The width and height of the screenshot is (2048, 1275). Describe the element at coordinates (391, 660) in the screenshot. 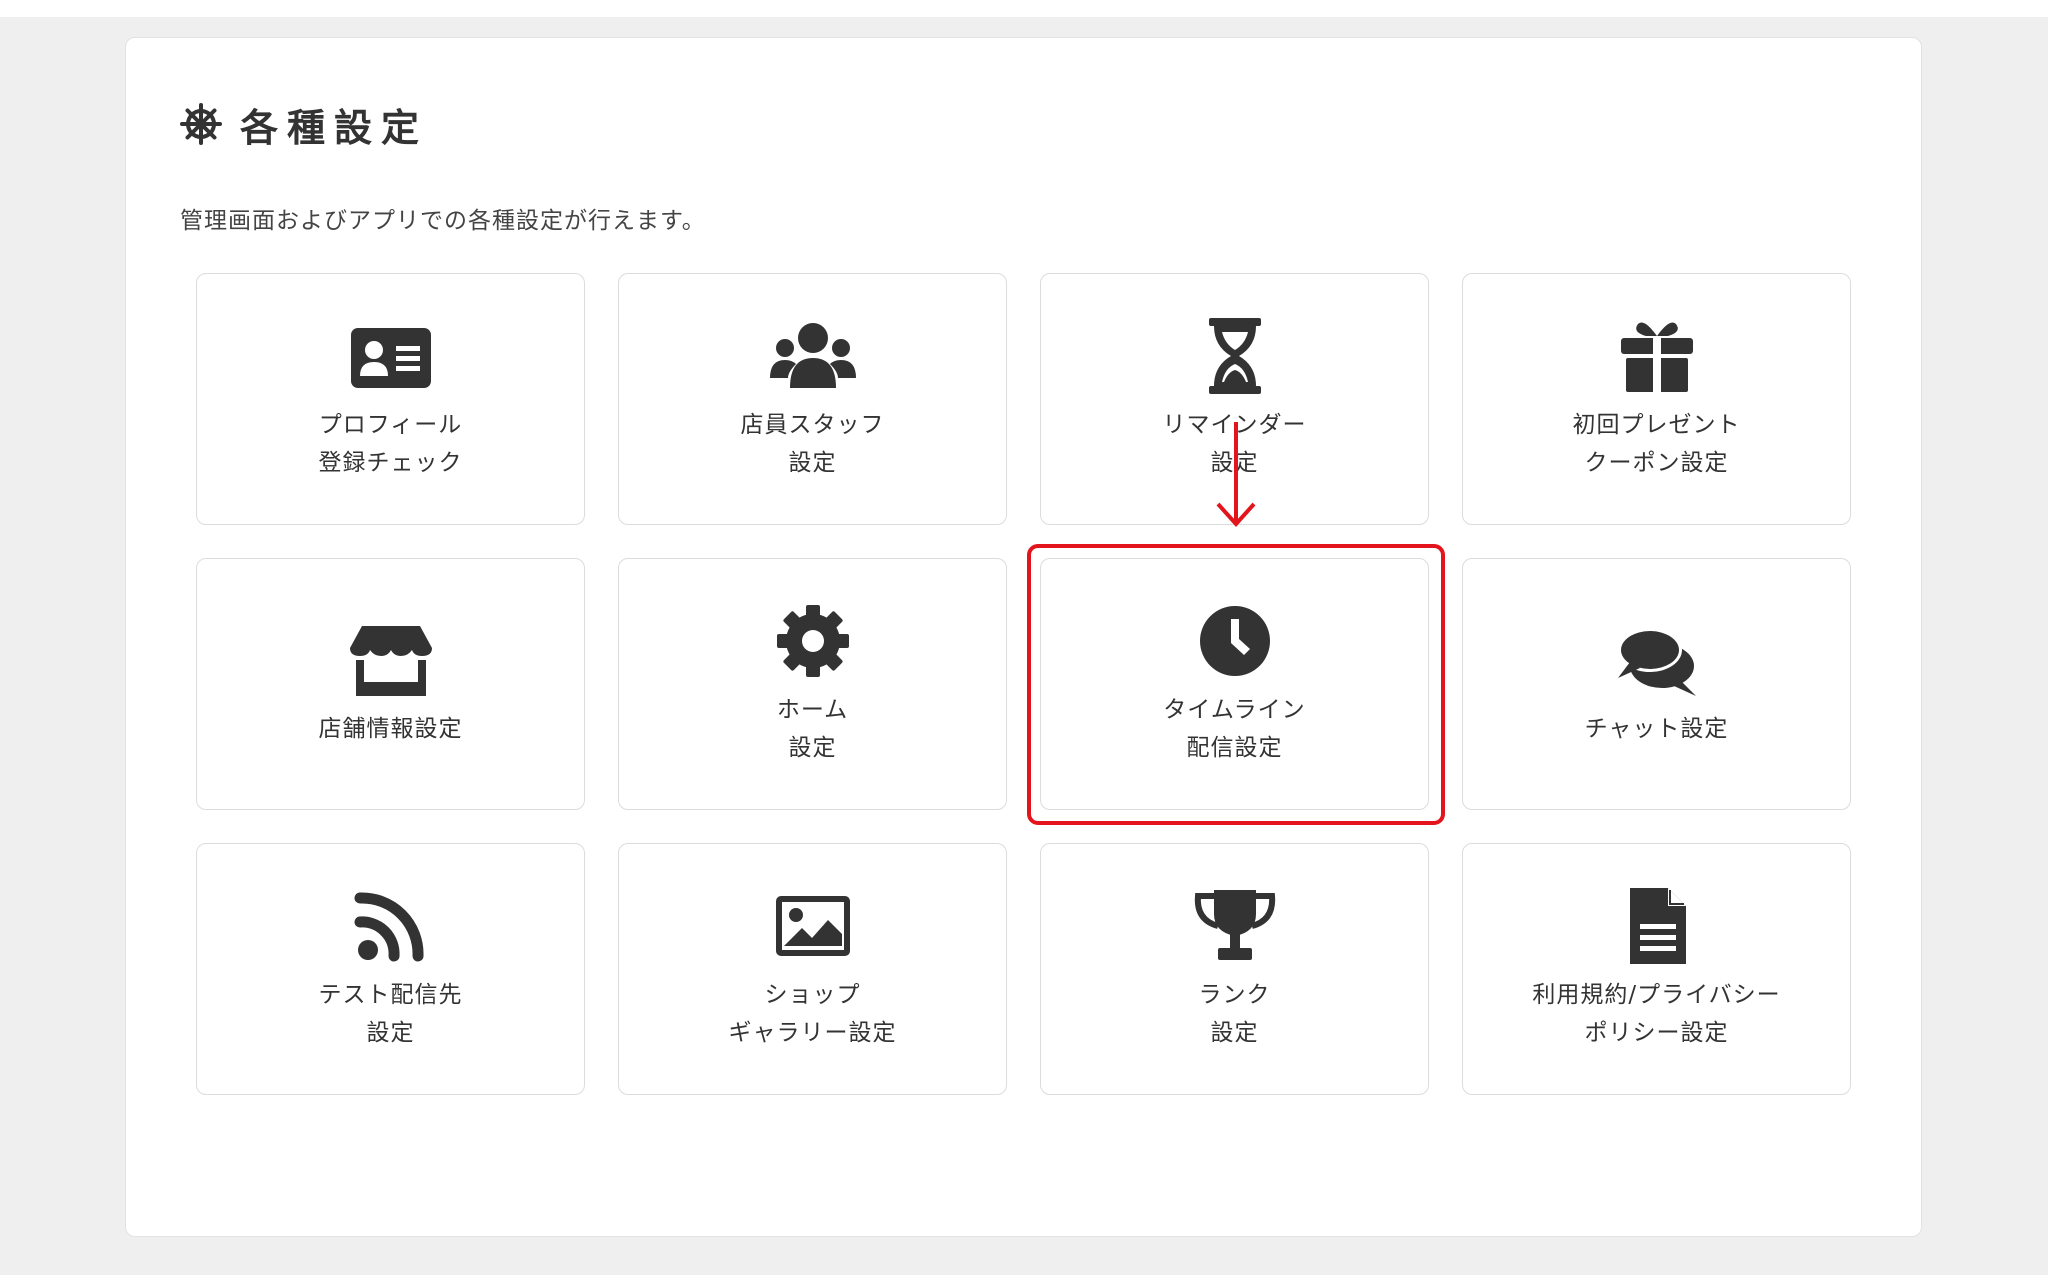

I see `store-icon` at that location.